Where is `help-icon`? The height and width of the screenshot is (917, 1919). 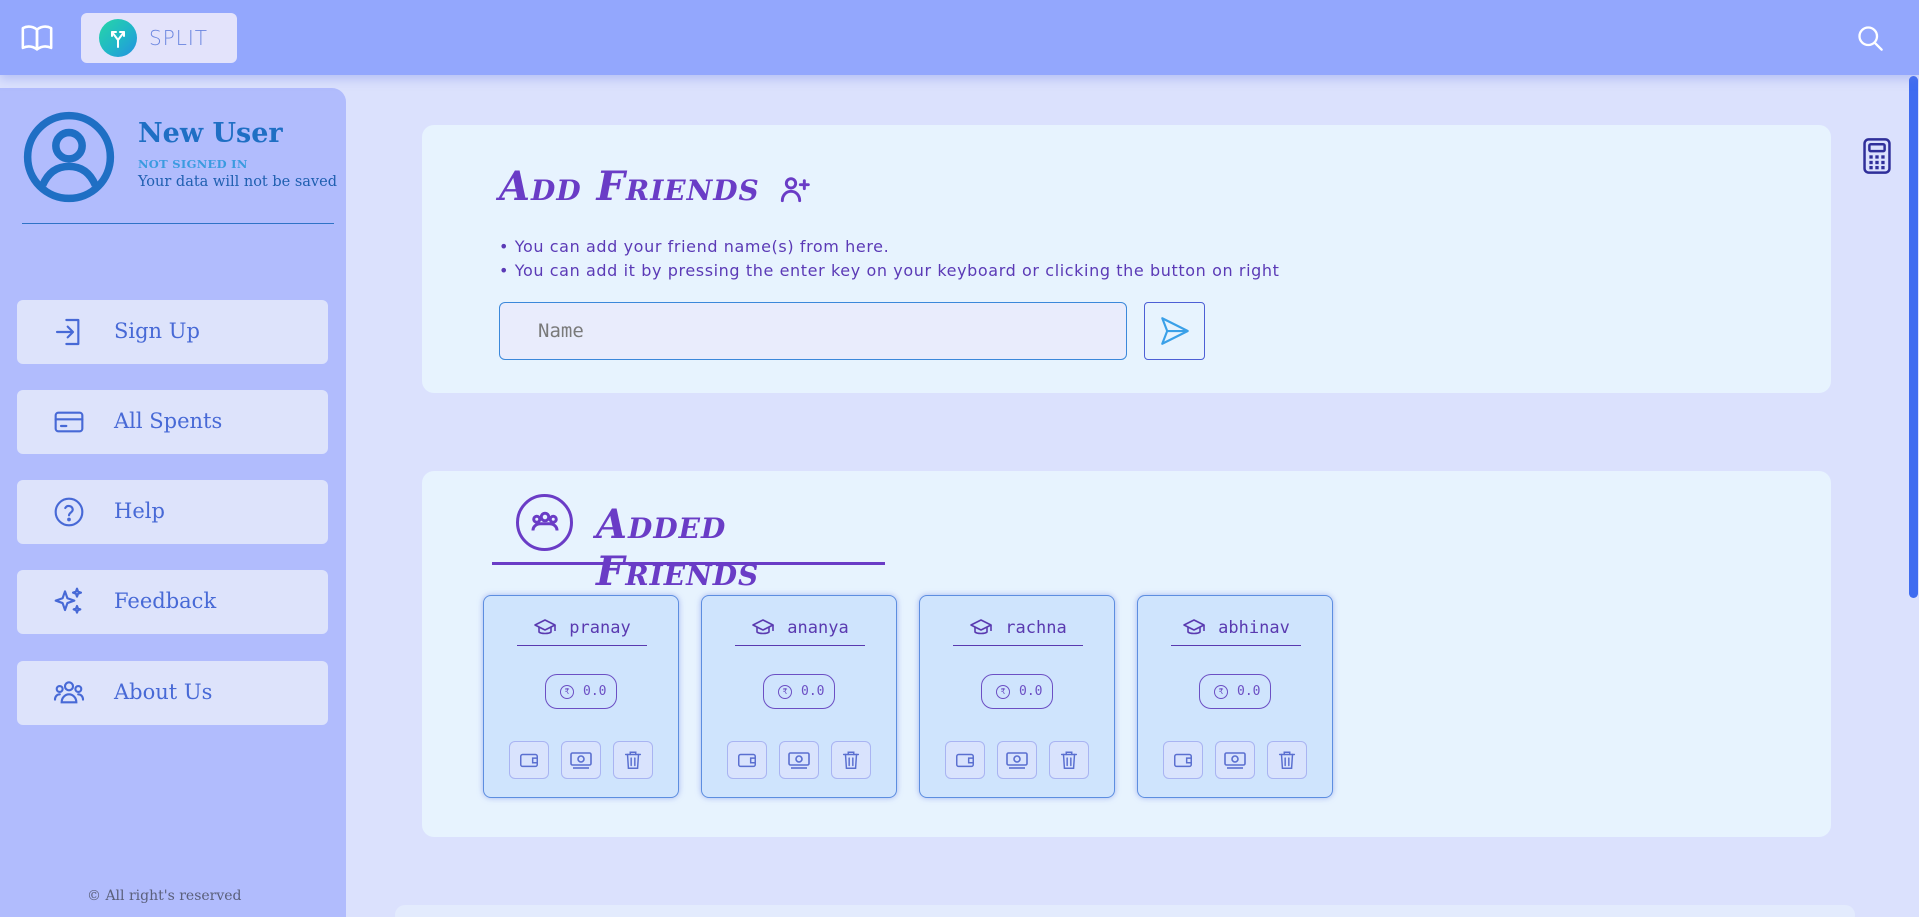
help-icon is located at coordinates (69, 512).